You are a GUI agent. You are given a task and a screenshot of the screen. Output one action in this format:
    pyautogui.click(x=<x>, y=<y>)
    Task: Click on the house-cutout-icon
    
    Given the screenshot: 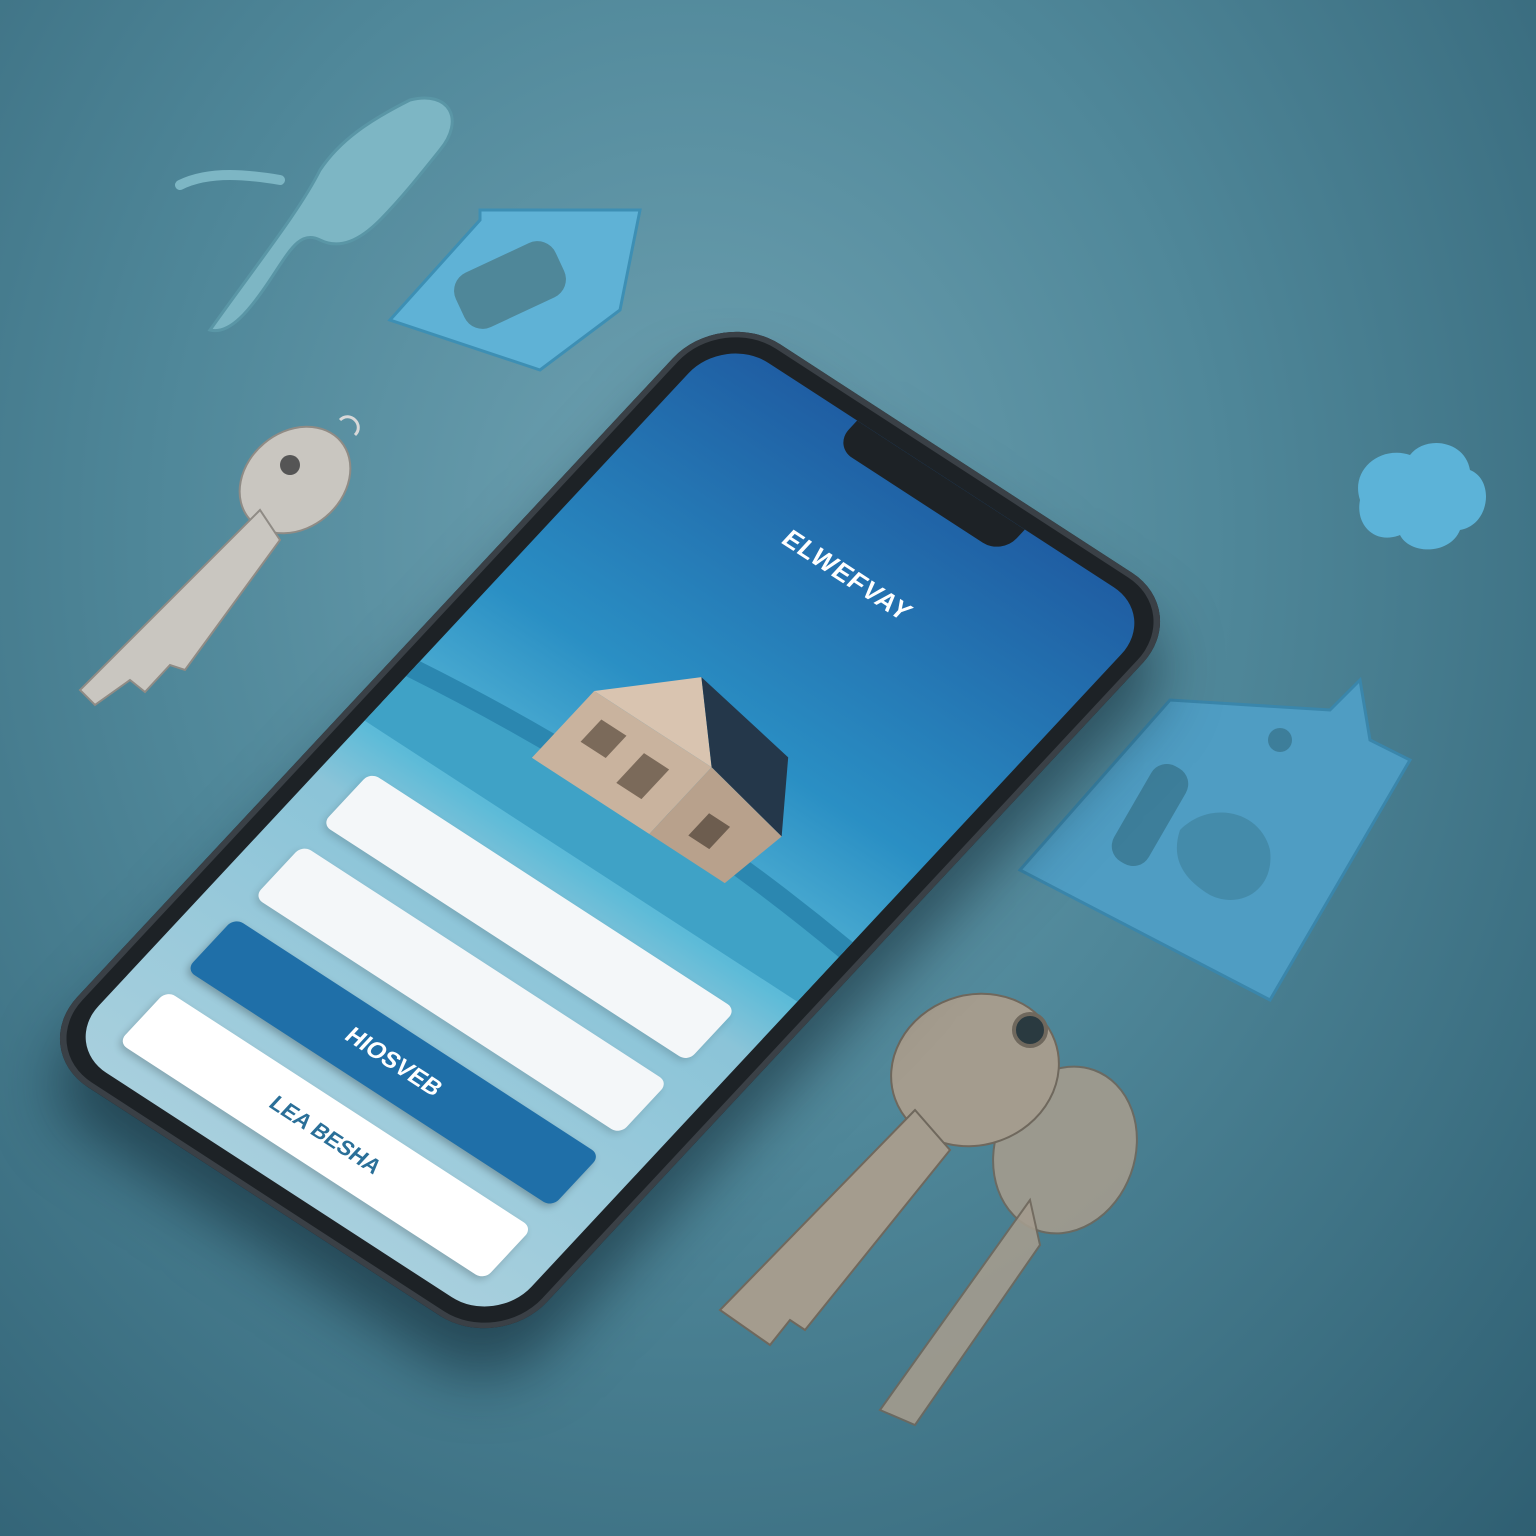 What is the action you would take?
    pyautogui.click(x=514, y=290)
    